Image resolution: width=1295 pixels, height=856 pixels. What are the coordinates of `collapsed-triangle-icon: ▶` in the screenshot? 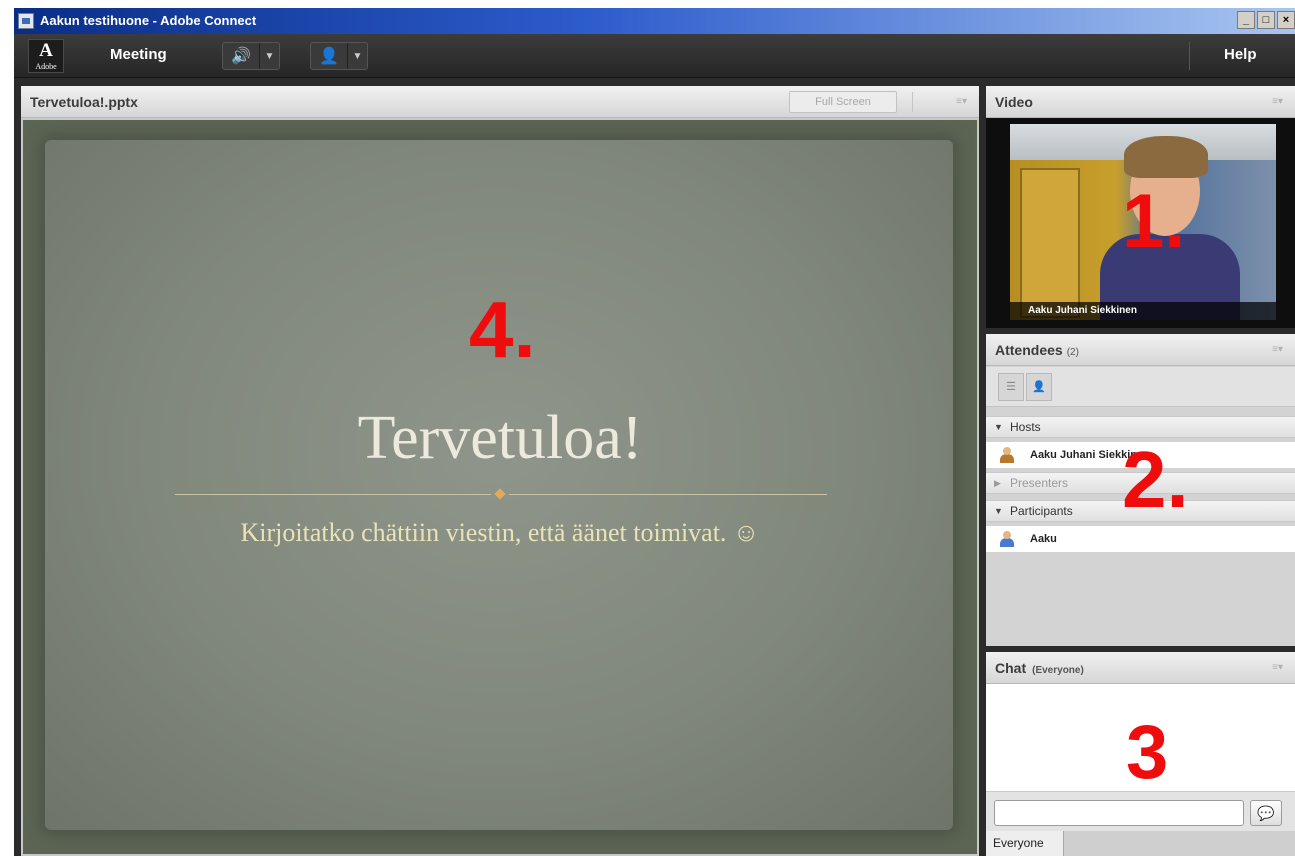 It's located at (997, 483).